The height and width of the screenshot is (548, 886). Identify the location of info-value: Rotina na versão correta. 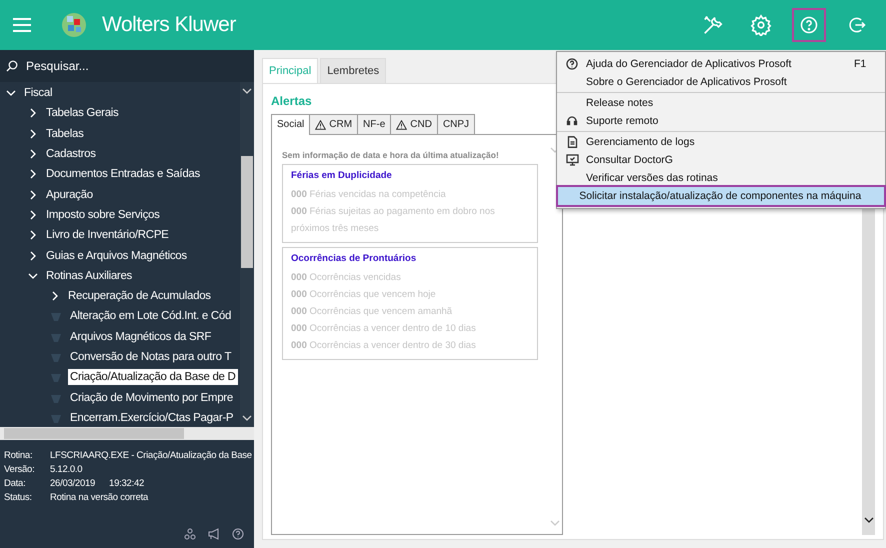
(99, 497).